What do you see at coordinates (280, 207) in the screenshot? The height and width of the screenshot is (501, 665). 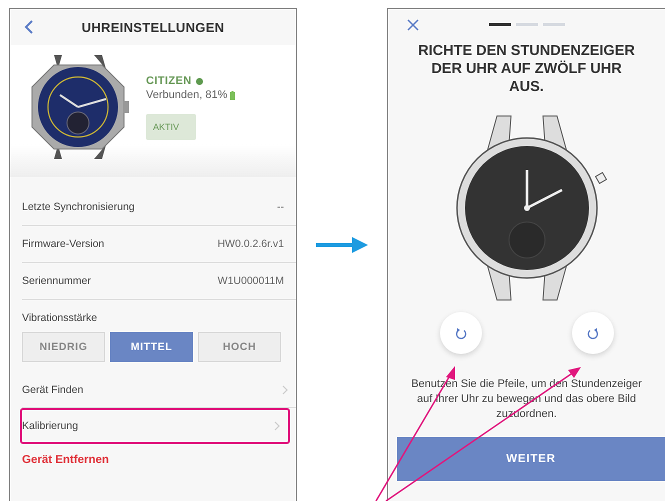 I see `row-value: --` at bounding box center [280, 207].